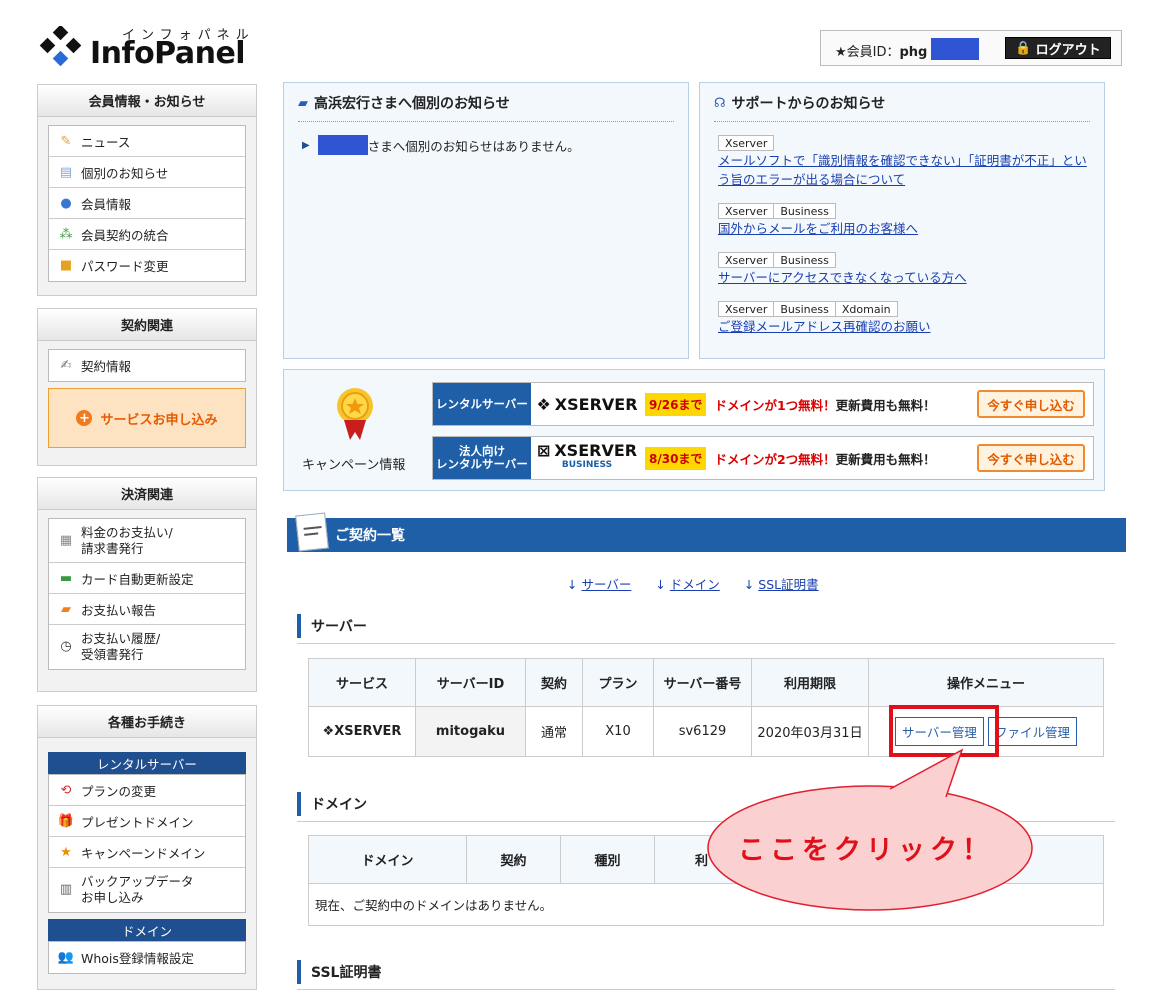 This screenshot has width=1158, height=995. I want to click on merge-users-icon: ⁂, so click(66, 234).